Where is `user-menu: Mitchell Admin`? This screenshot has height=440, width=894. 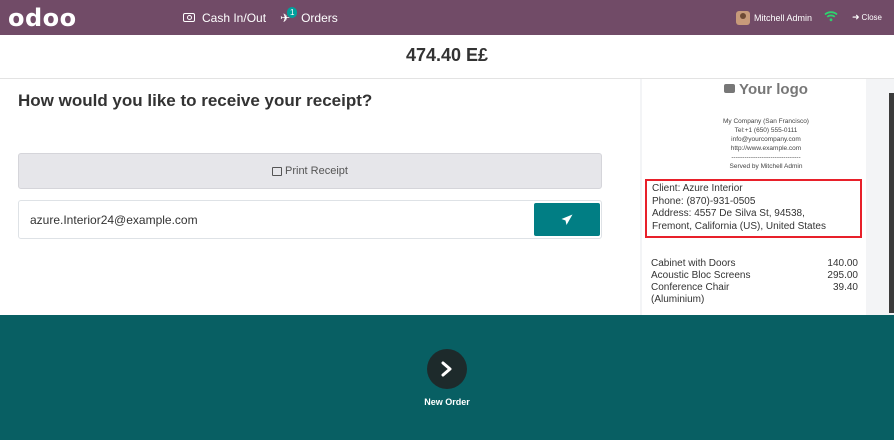
user-menu: Mitchell Admin is located at coordinates (774, 17).